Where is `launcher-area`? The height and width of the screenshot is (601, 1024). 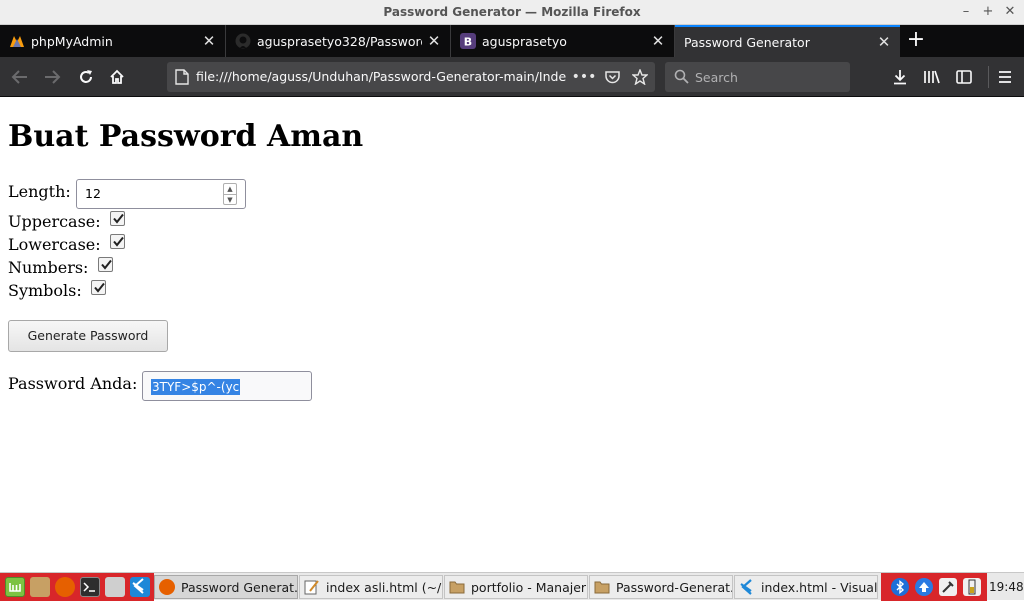 launcher-area is located at coordinates (77, 587).